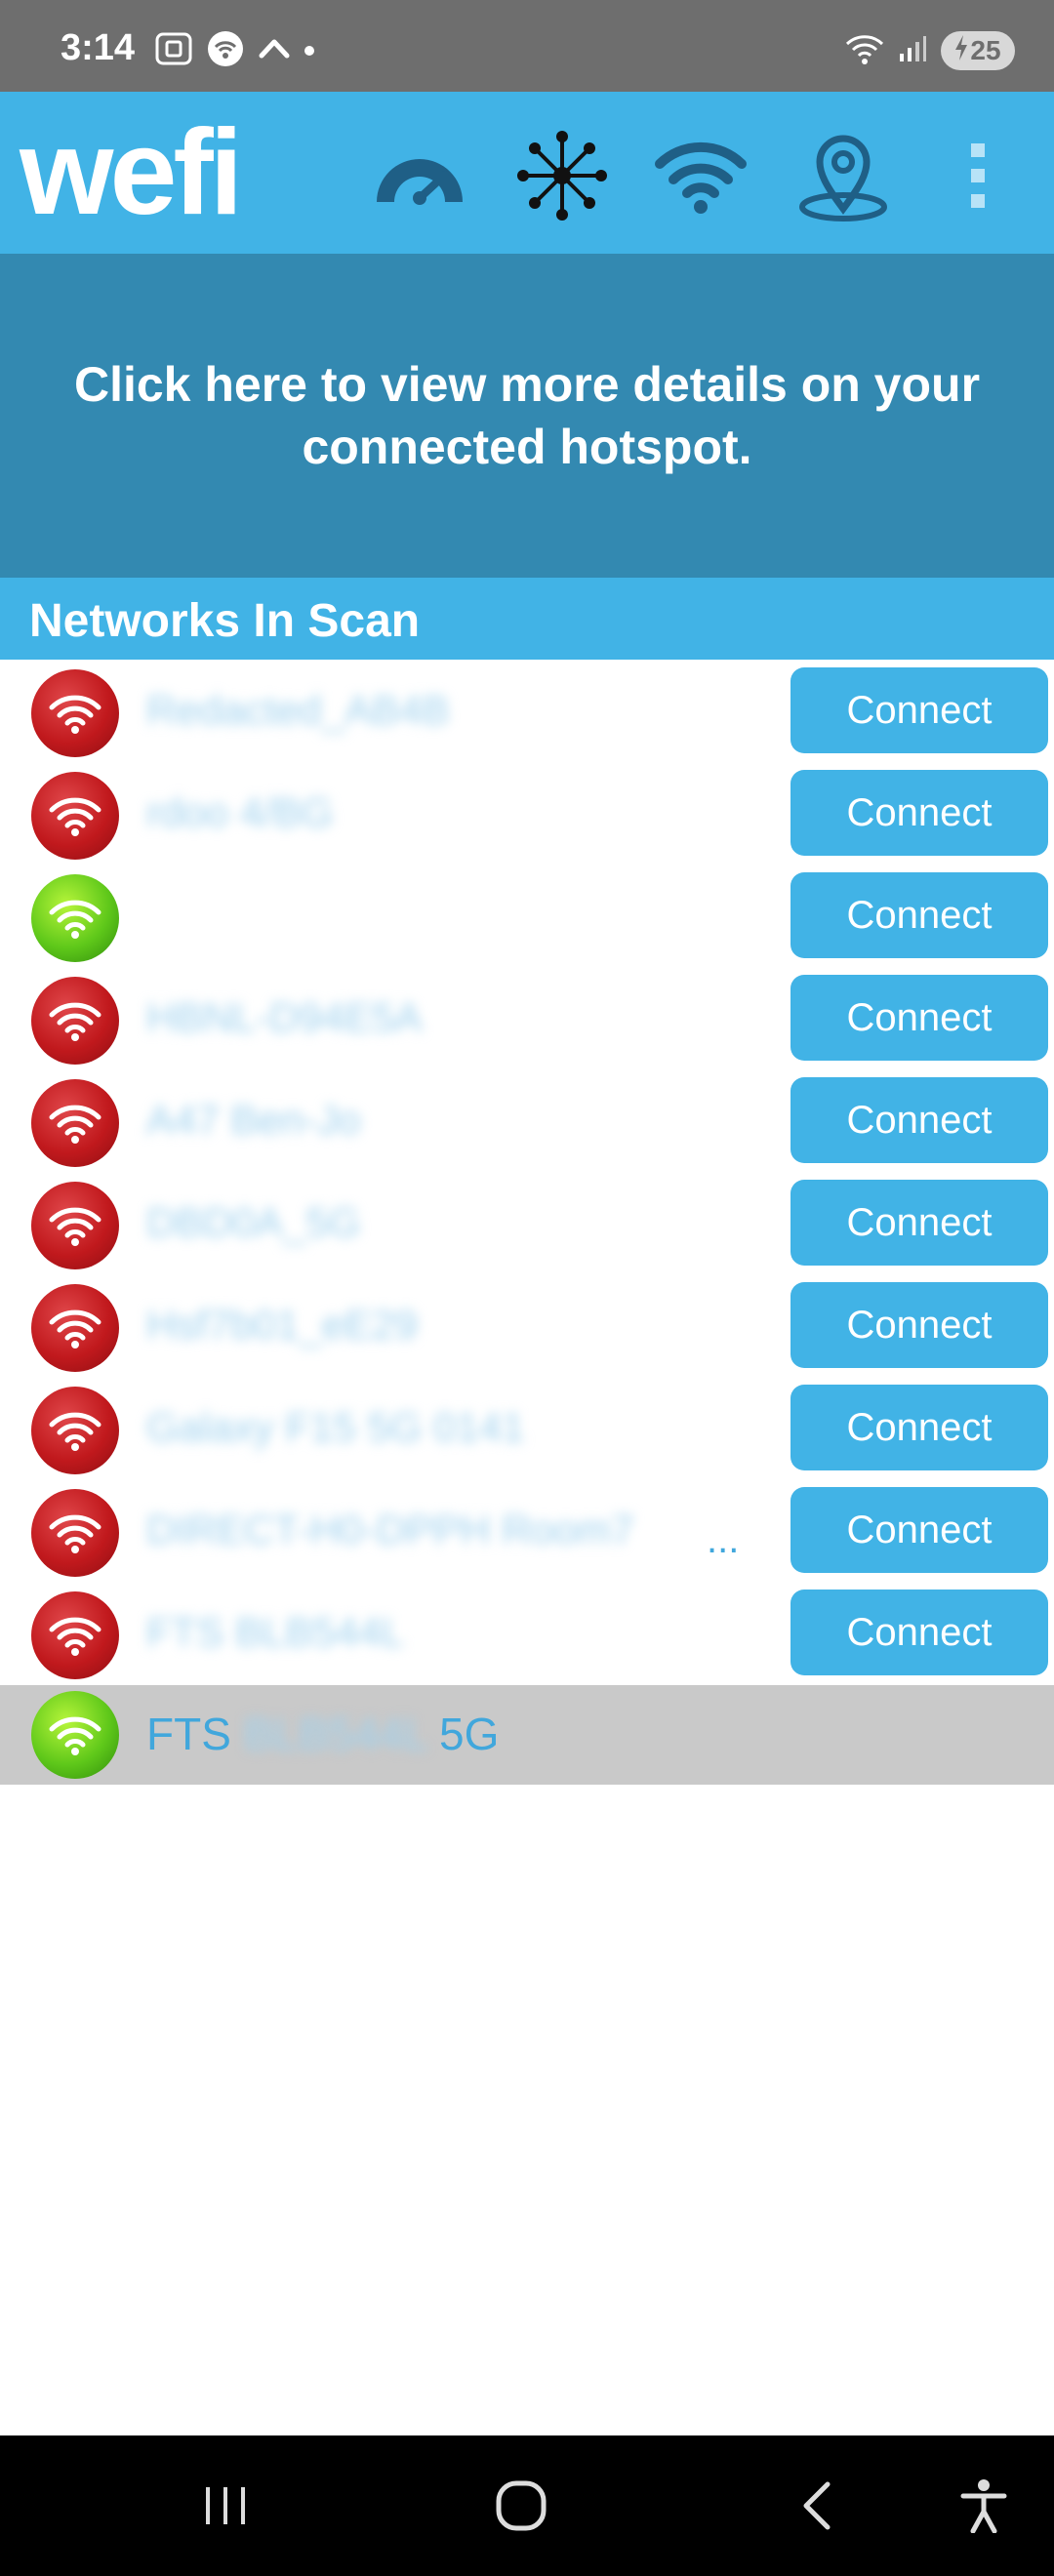  What do you see at coordinates (390, 1529) in the screenshot?
I see `network-ssid: DIRECT-H0-DPPH Room7` at bounding box center [390, 1529].